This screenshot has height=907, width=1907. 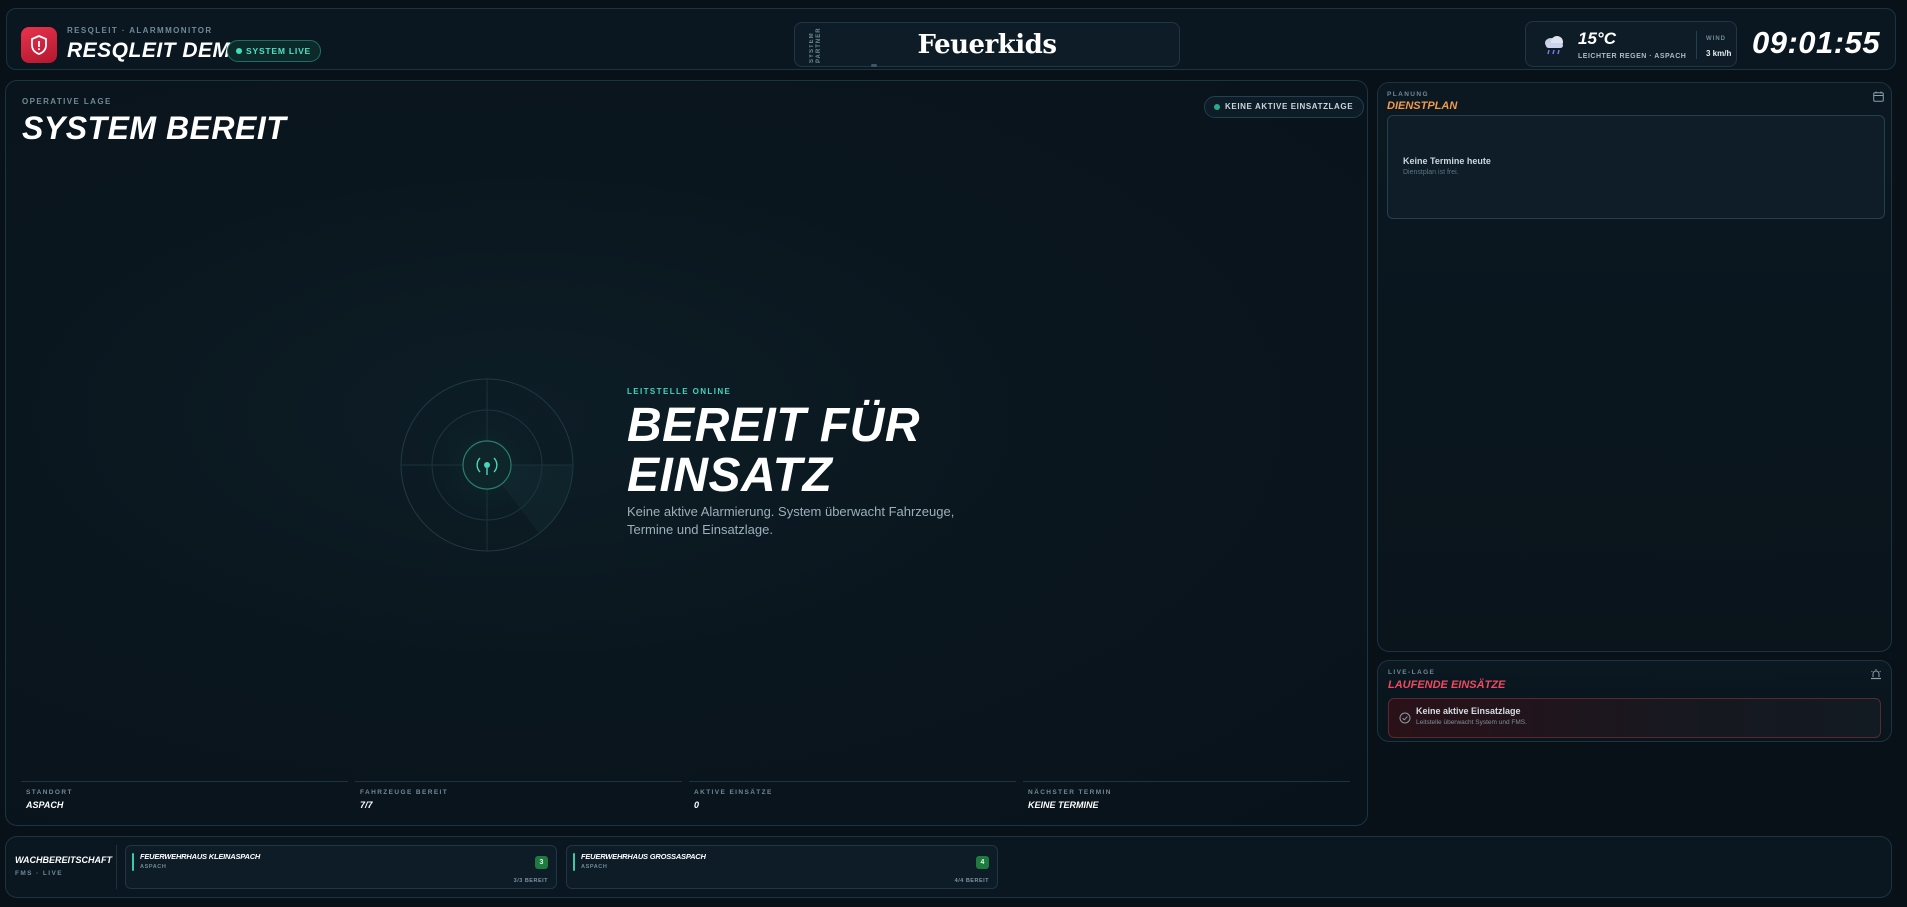 I want to click on stat-label: STANDORT, so click(x=49, y=792).